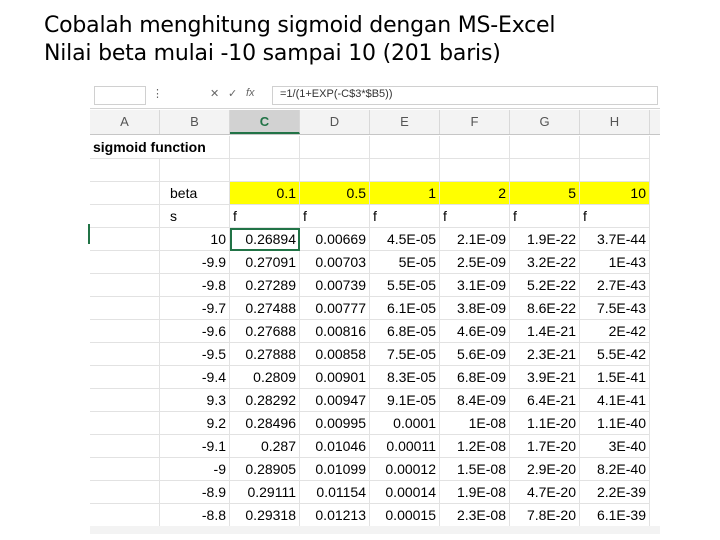 This screenshot has height=540, width=720. I want to click on column-header-e: E, so click(405, 122).